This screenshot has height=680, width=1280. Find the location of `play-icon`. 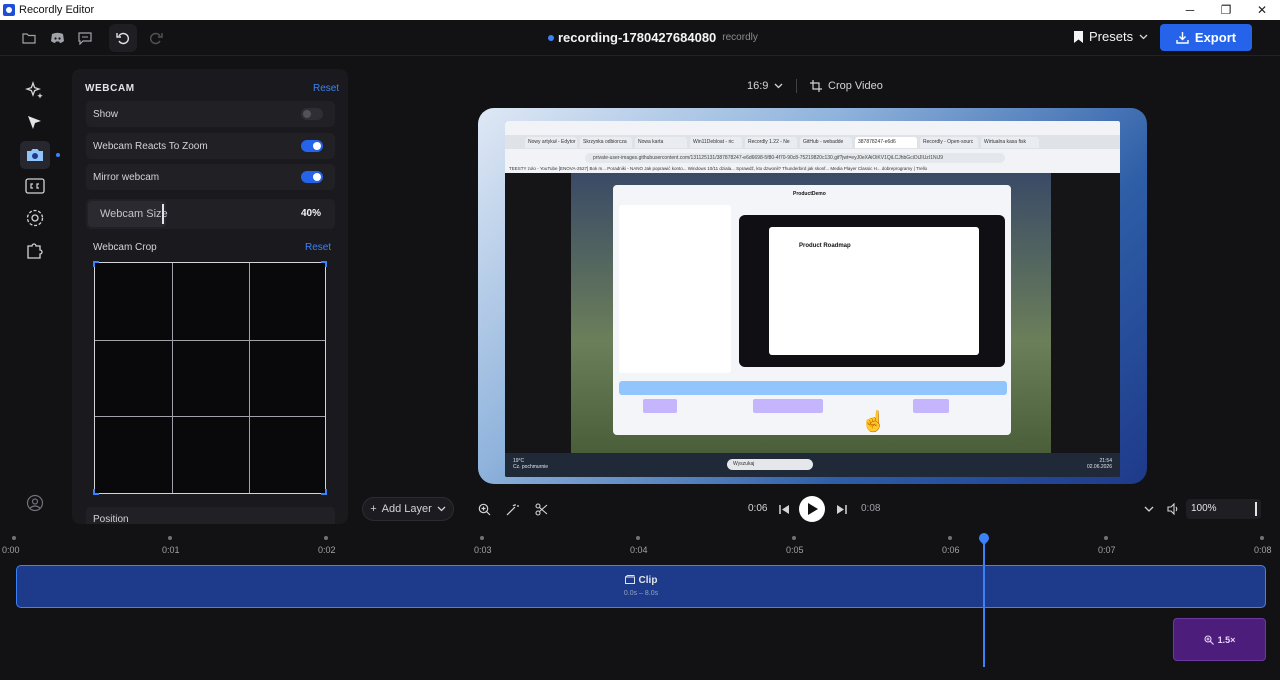

play-icon is located at coordinates (812, 509).